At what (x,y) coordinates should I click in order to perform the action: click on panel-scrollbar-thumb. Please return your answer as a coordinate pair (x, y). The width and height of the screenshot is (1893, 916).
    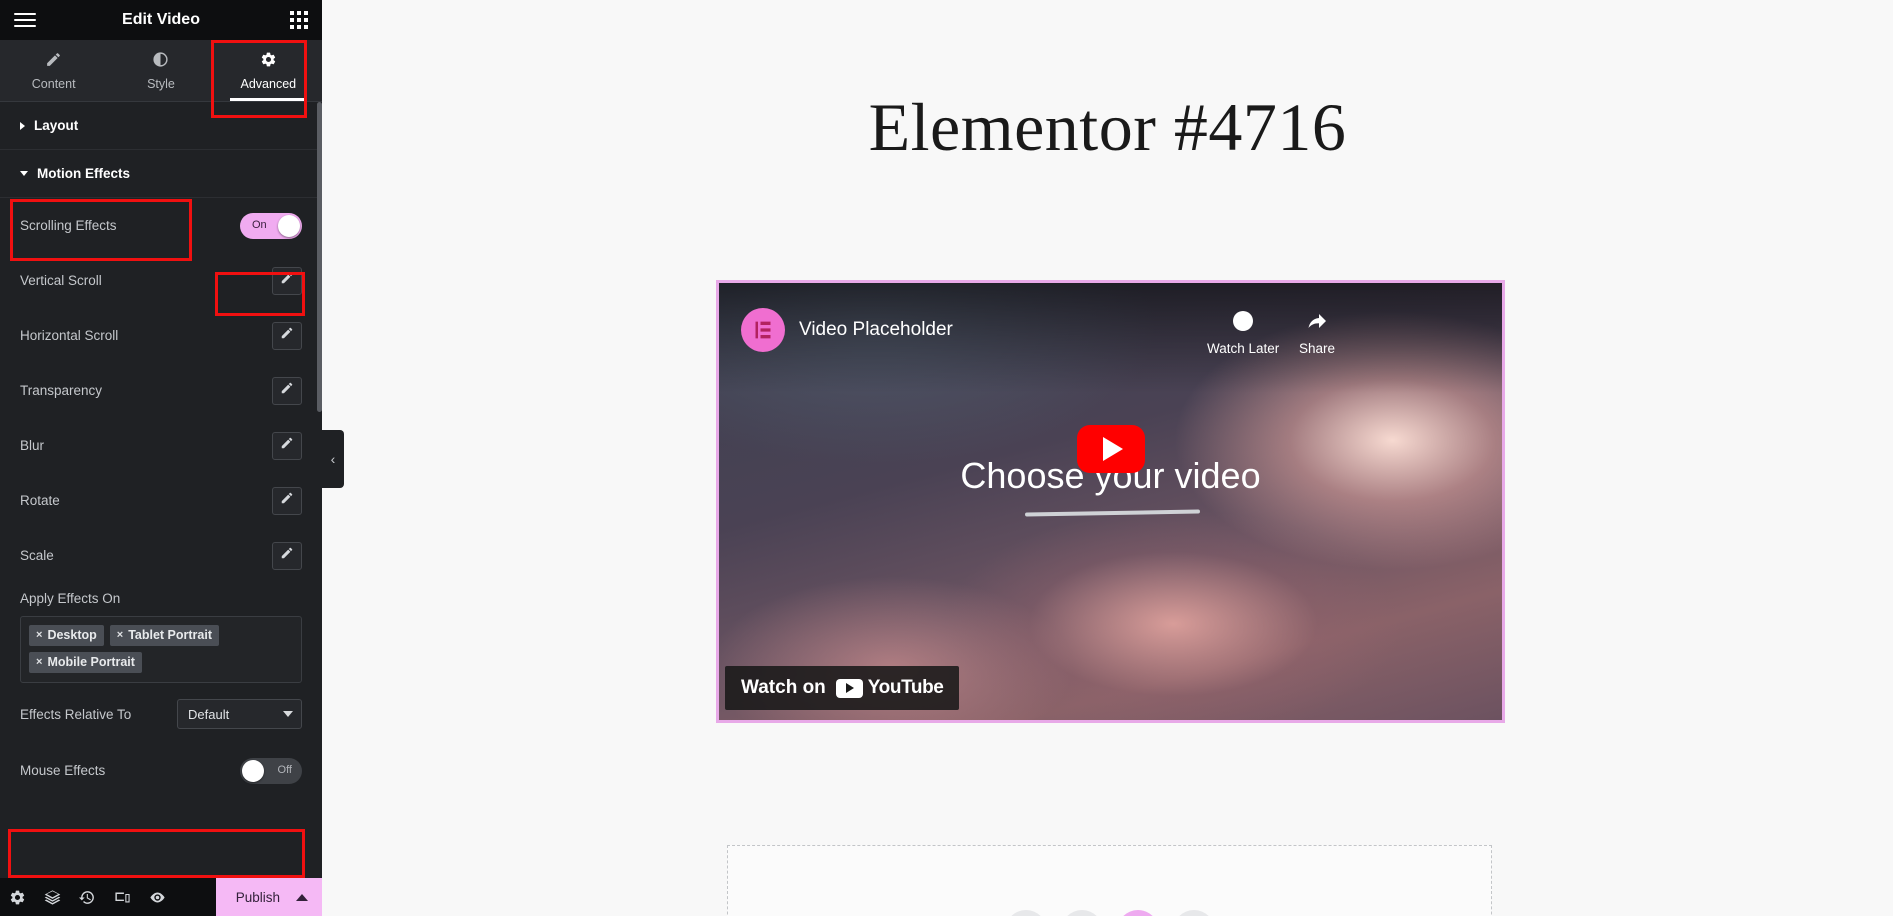
    Looking at the image, I should click on (319, 257).